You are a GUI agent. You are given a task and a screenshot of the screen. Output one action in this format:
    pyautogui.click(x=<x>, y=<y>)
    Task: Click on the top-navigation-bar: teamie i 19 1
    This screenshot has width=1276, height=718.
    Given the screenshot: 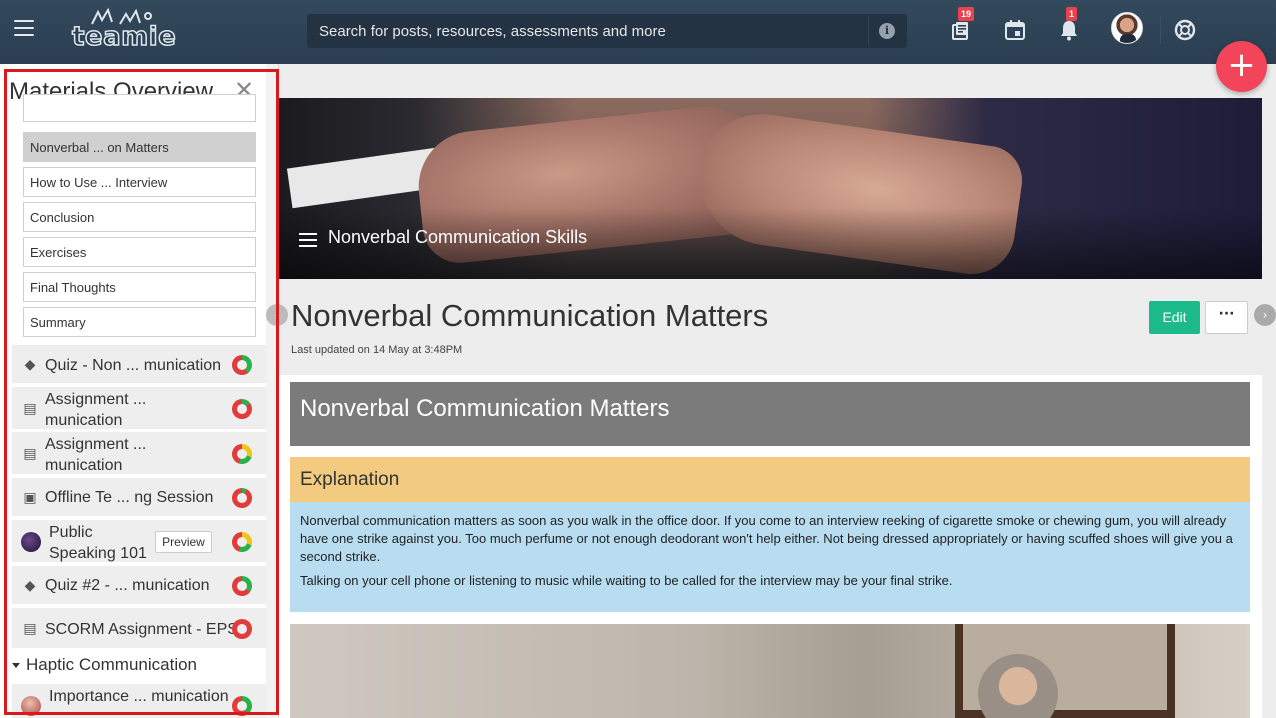 What is the action you would take?
    pyautogui.click(x=638, y=32)
    